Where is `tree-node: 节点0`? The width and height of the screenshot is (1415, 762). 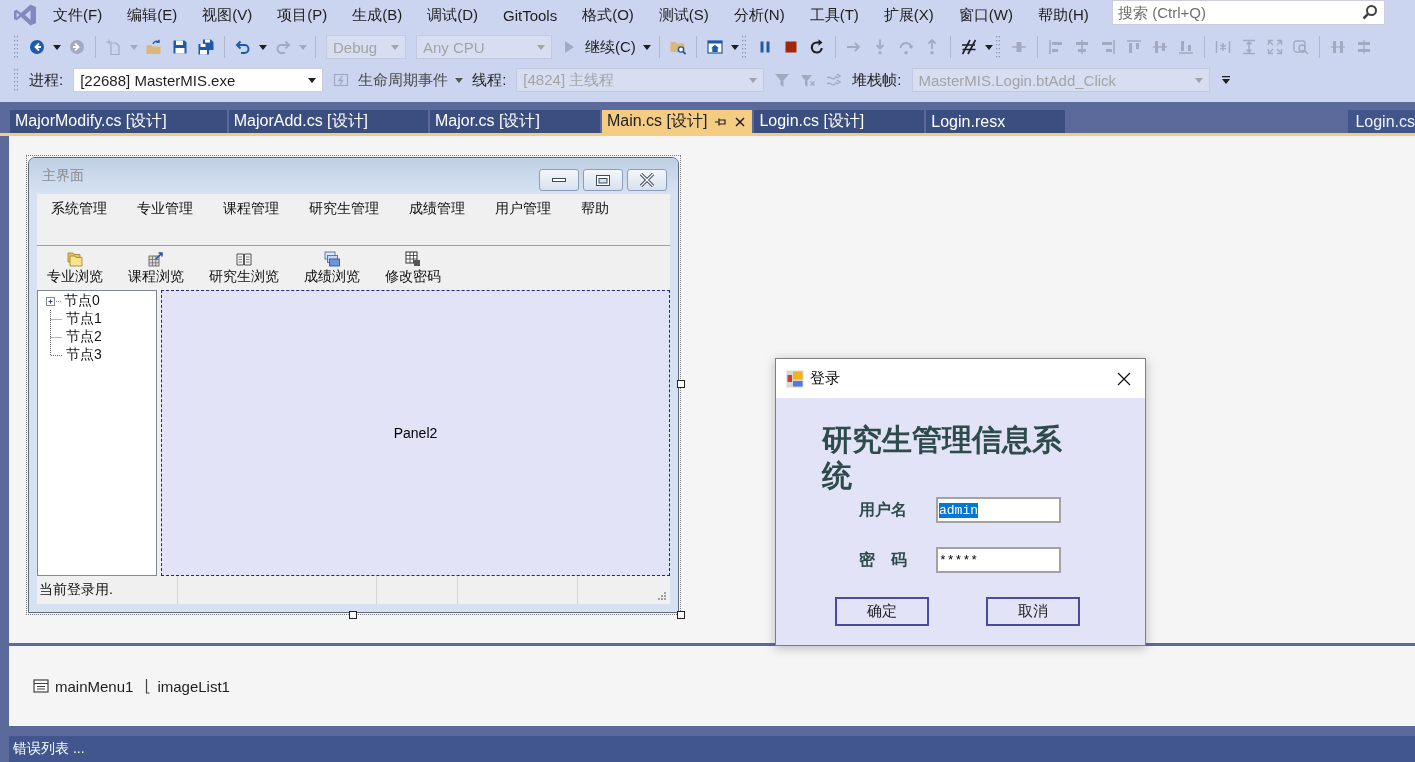 tree-node: 节点0 is located at coordinates (101, 301).